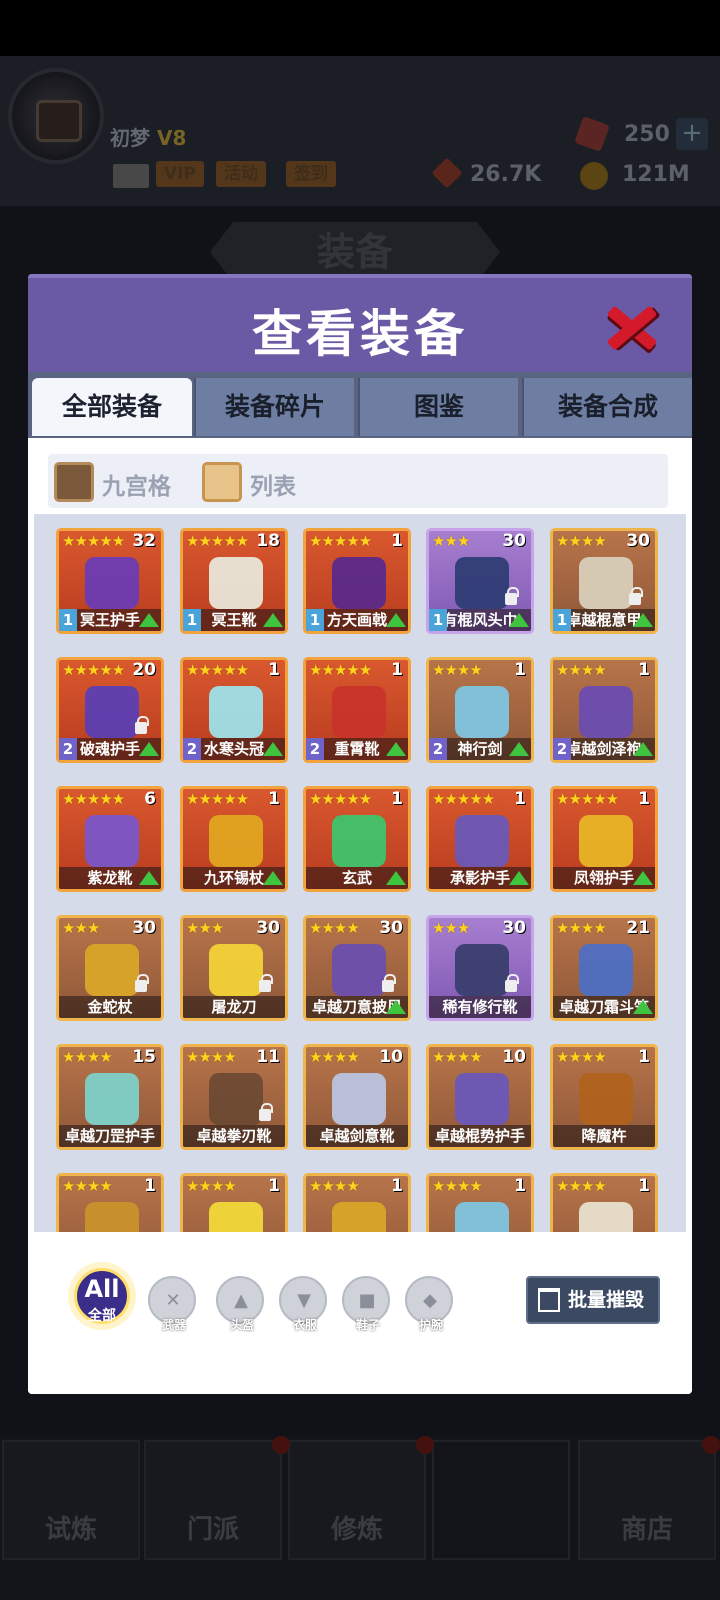 The height and width of the screenshot is (1600, 720). I want to click on list-icon, so click(222, 482).